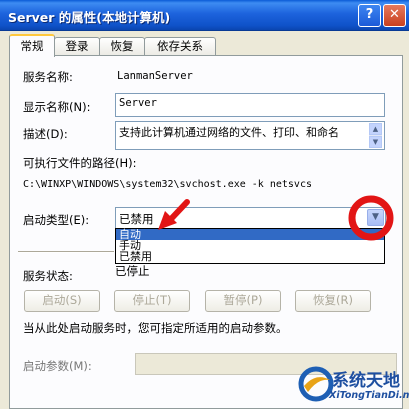 This screenshot has width=409, height=409. I want to click on service-status-label: 服务状态:, so click(48, 276).